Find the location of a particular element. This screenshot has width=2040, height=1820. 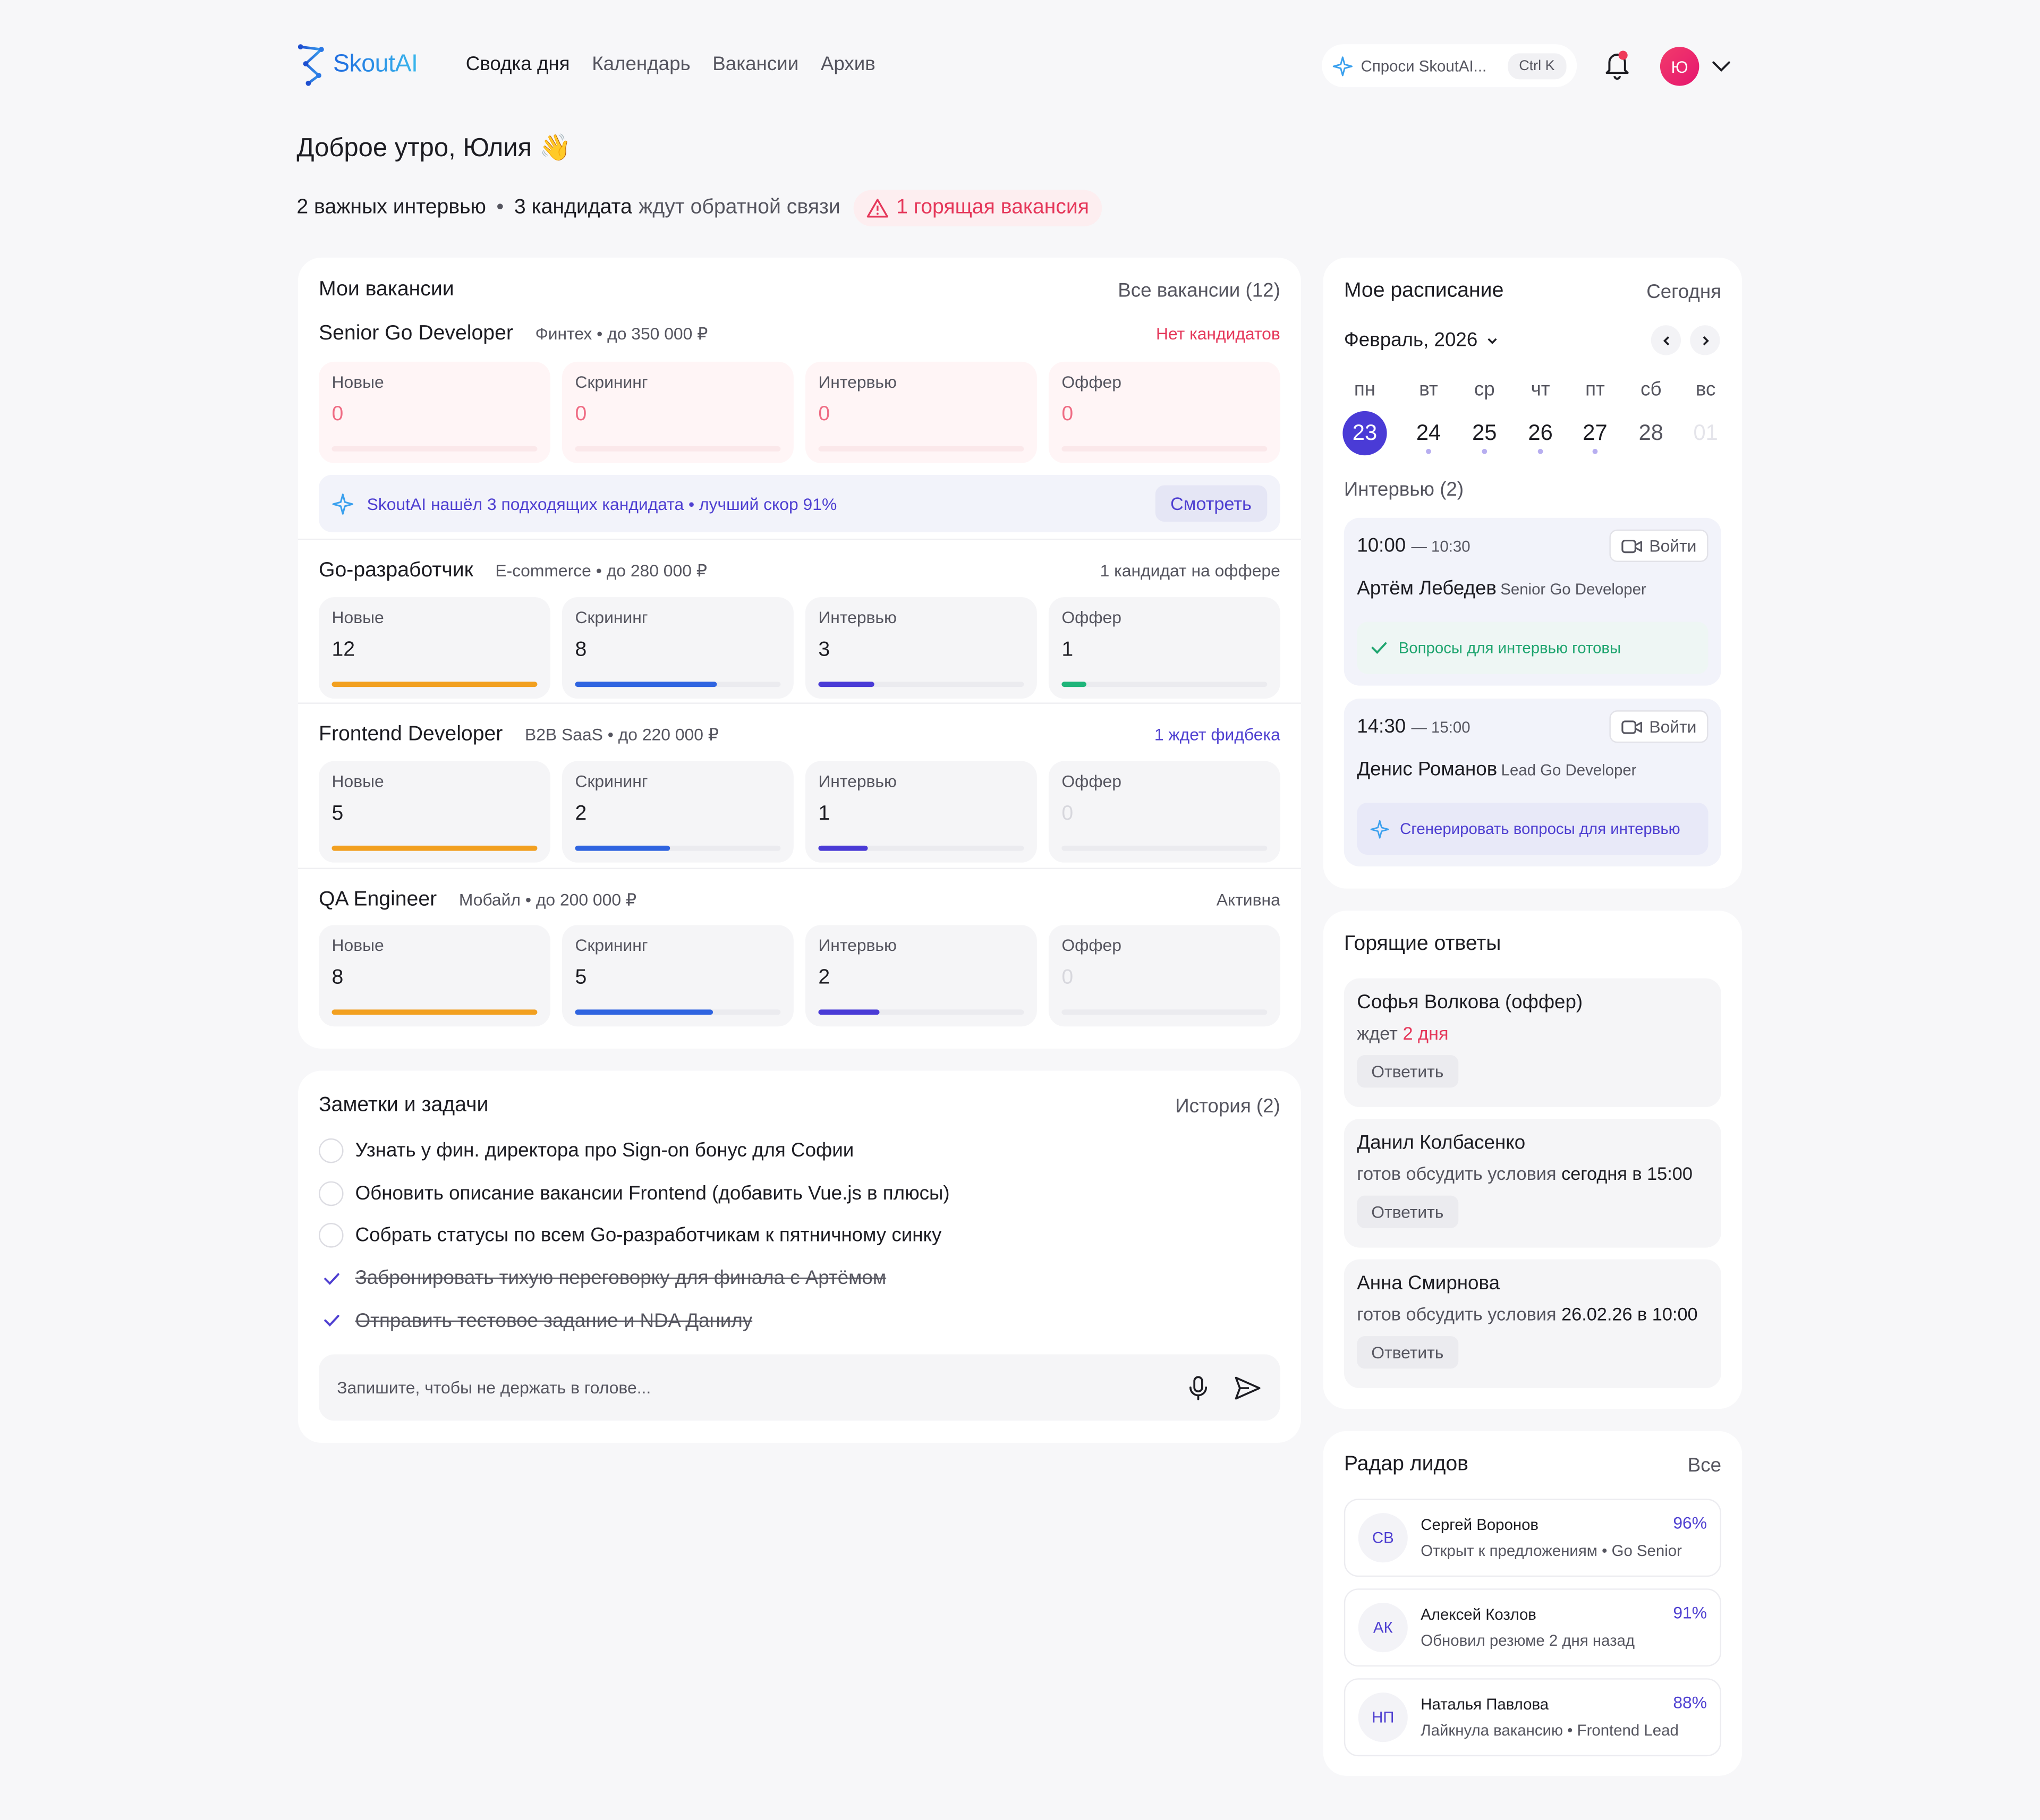

nav-item-vacancies: Вакансии is located at coordinates (755, 64).